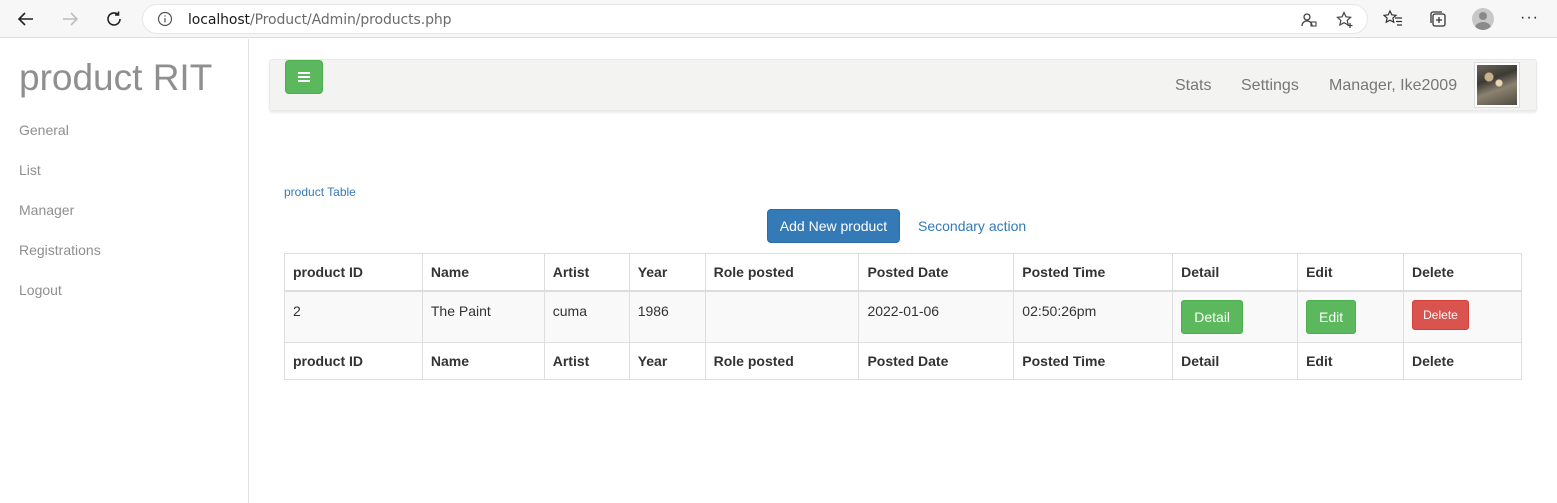 This screenshot has width=1557, height=503. Describe the element at coordinates (1393, 19) in the screenshot. I see `favorites-icon` at that location.